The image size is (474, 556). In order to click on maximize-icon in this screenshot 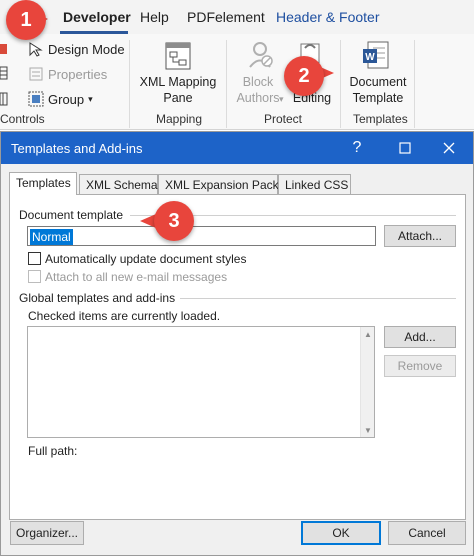, I will do `click(405, 148)`.